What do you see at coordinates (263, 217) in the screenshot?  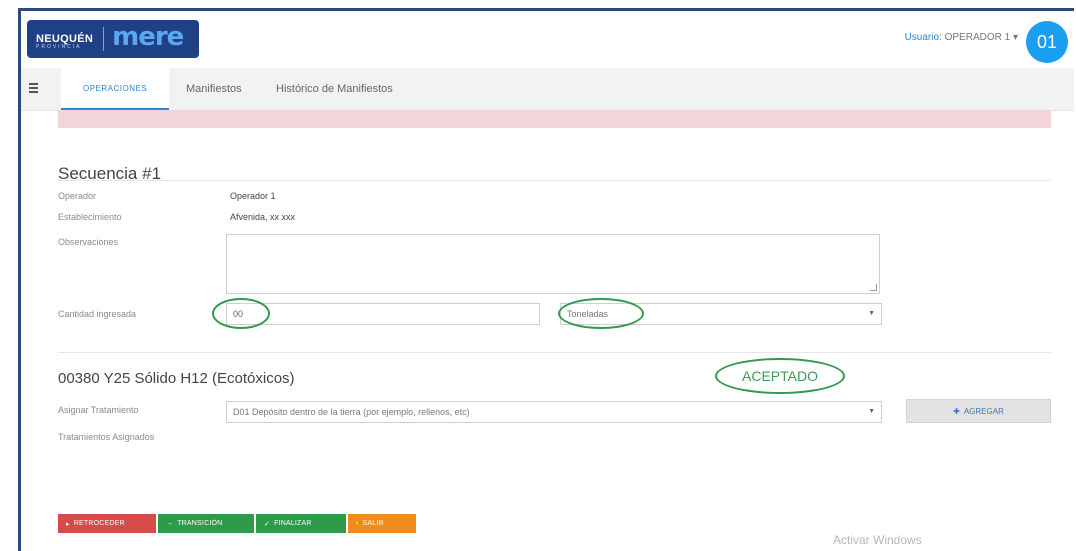 I see `establecimiento-value: Afvenida, xx xxx` at bounding box center [263, 217].